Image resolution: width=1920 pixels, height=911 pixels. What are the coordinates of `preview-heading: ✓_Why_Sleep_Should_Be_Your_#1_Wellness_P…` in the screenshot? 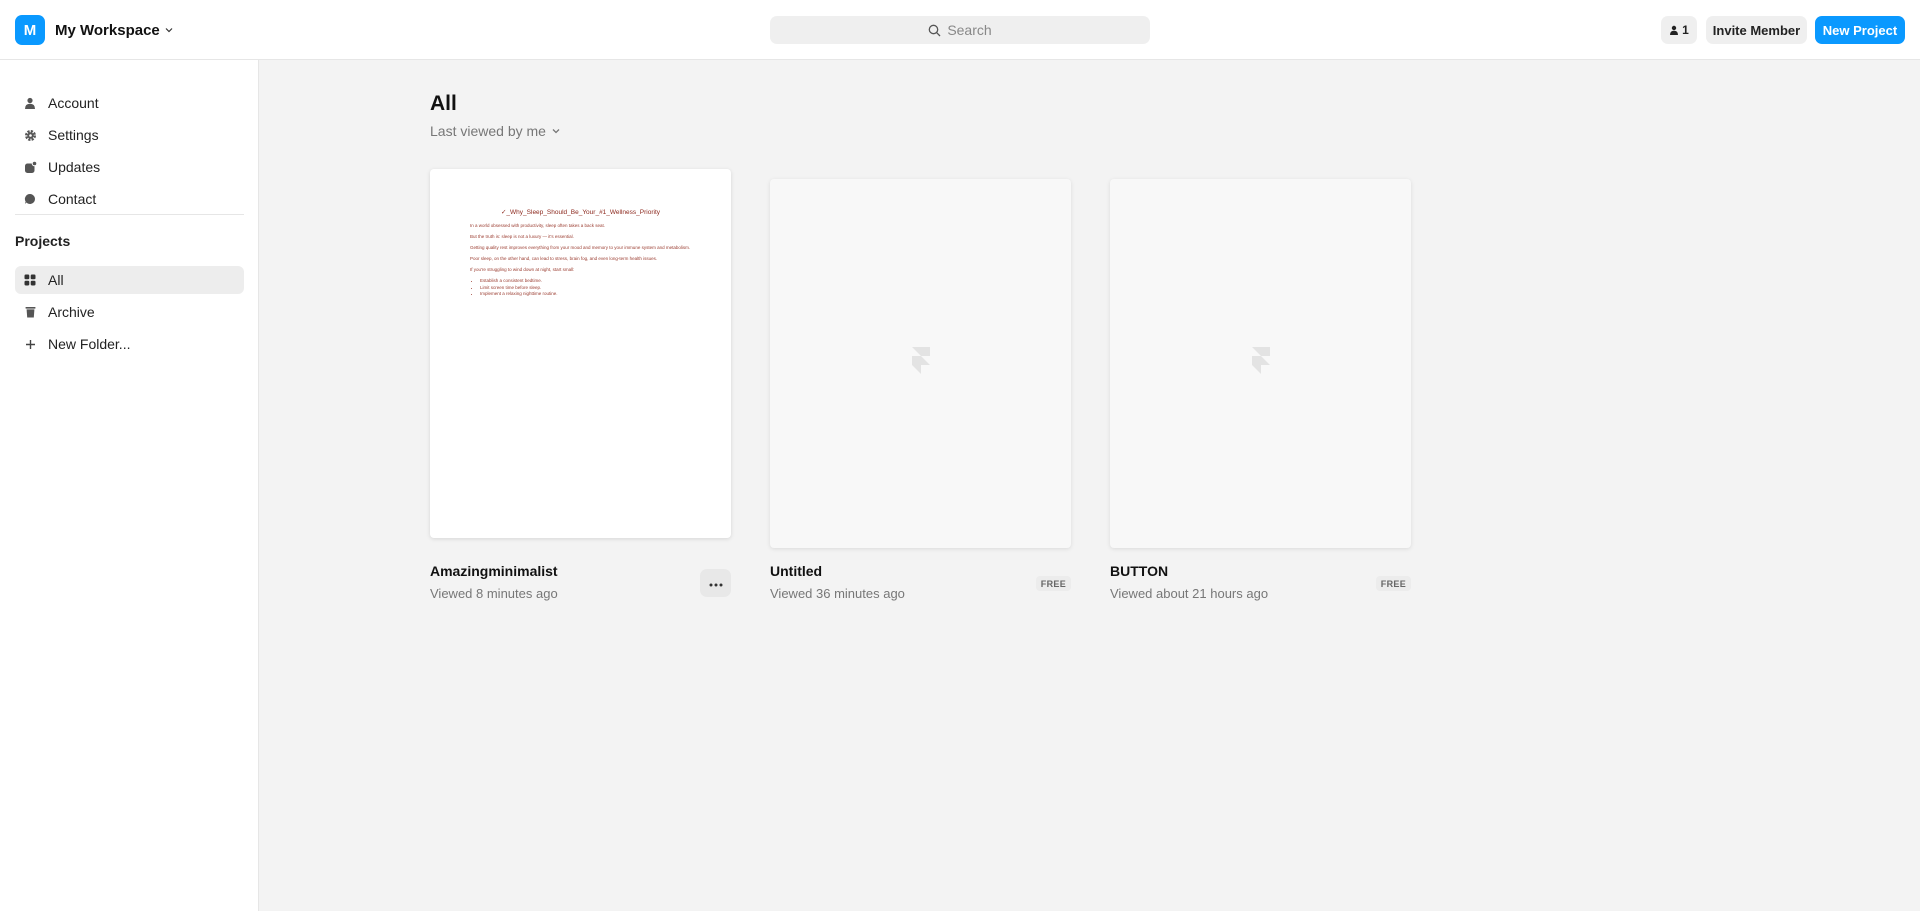 It's located at (580, 212).